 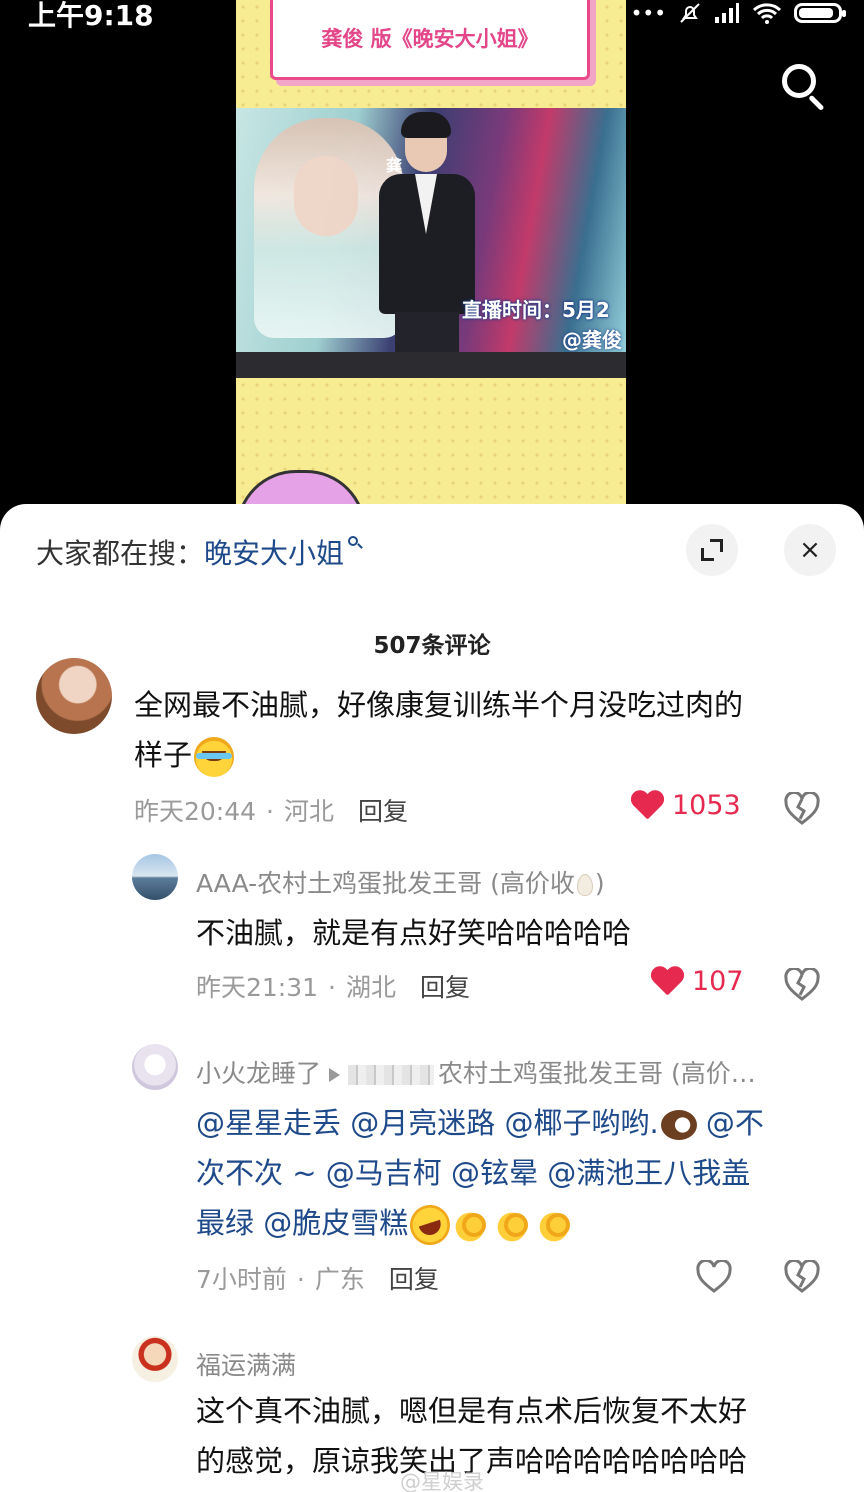 I want to click on comment-text: 不油腻，就是有点好笑哈哈哈哈哈, so click(x=414, y=933).